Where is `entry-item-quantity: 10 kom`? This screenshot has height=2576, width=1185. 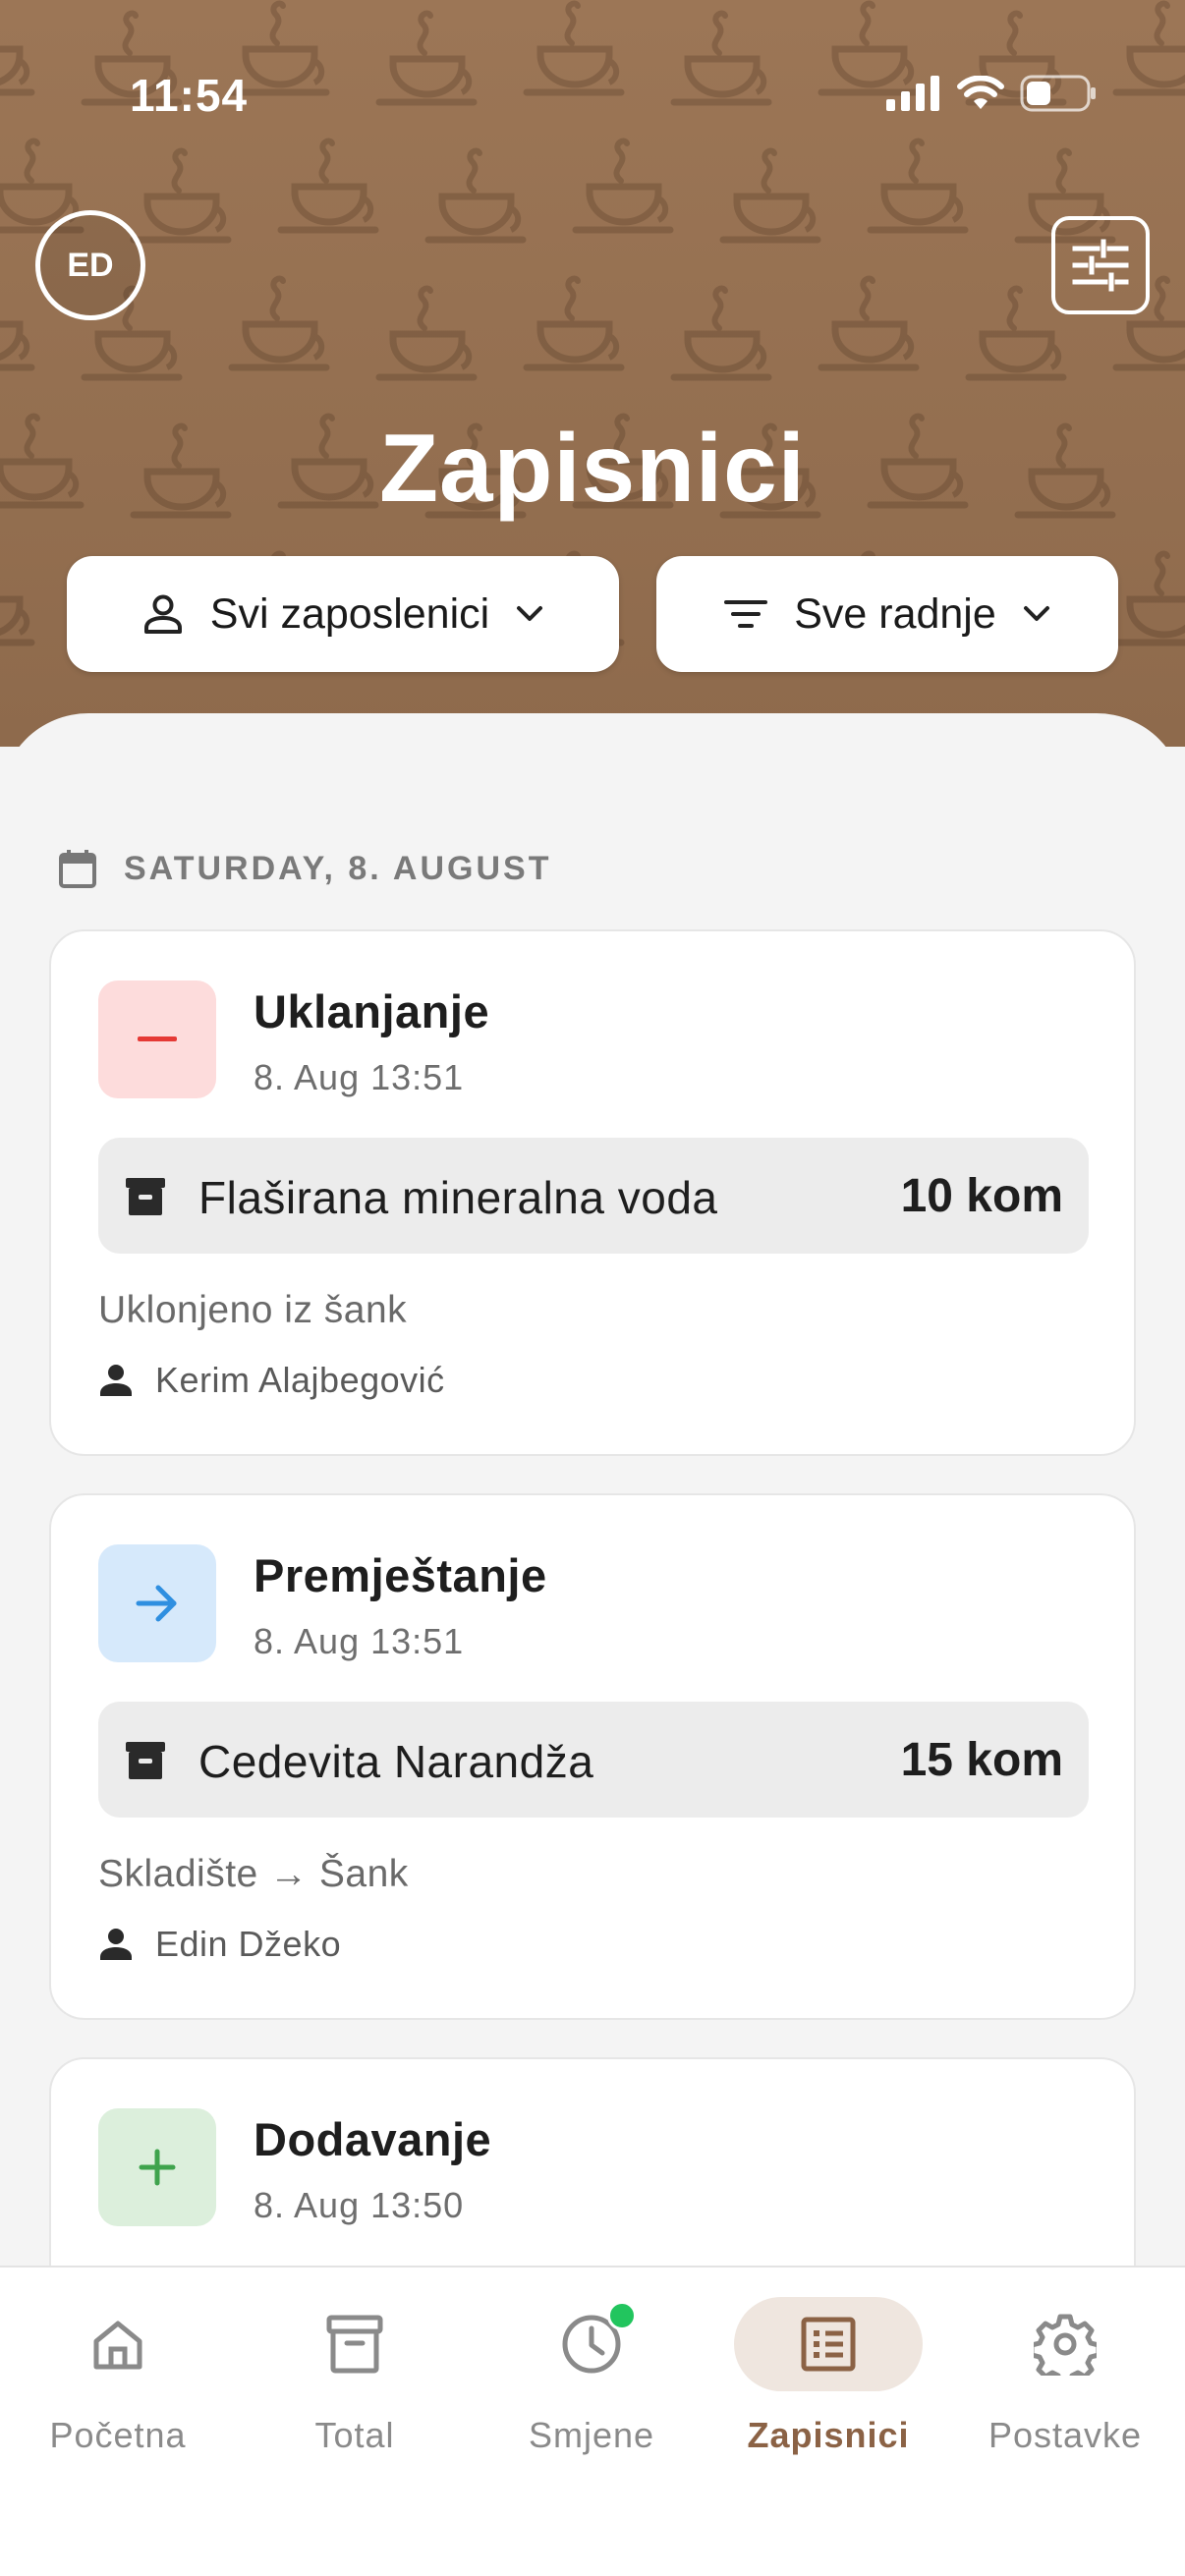
entry-item-quantity: 10 kom is located at coordinates (982, 1196).